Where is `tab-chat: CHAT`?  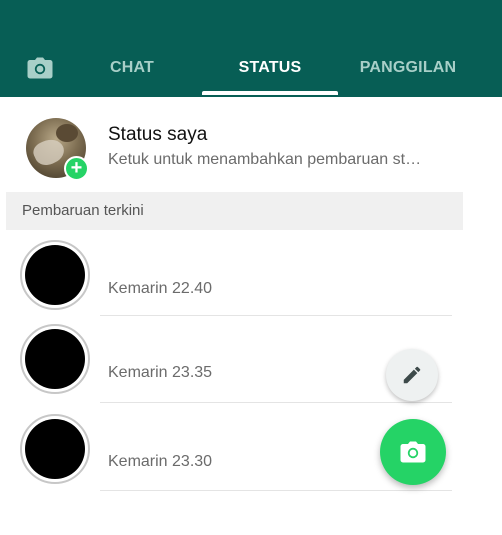
tab-chat: CHAT is located at coordinates (132, 68).